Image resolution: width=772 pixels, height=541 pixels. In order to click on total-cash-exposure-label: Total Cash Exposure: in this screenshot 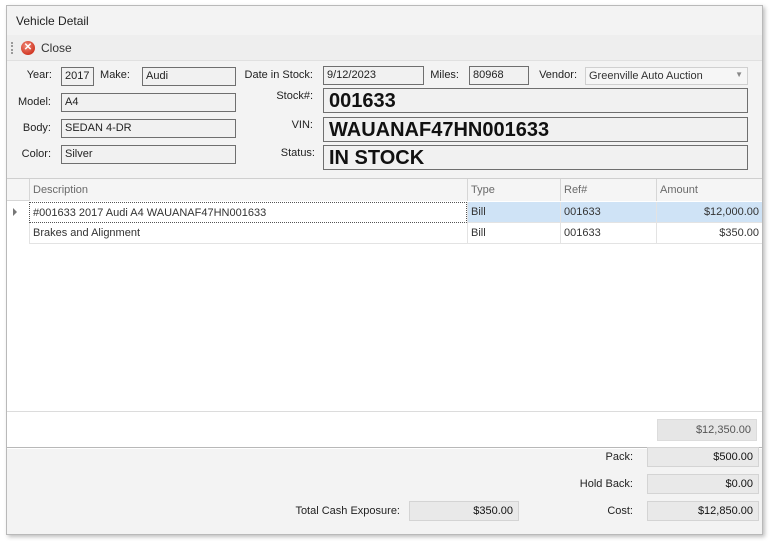, I will do `click(347, 511)`.